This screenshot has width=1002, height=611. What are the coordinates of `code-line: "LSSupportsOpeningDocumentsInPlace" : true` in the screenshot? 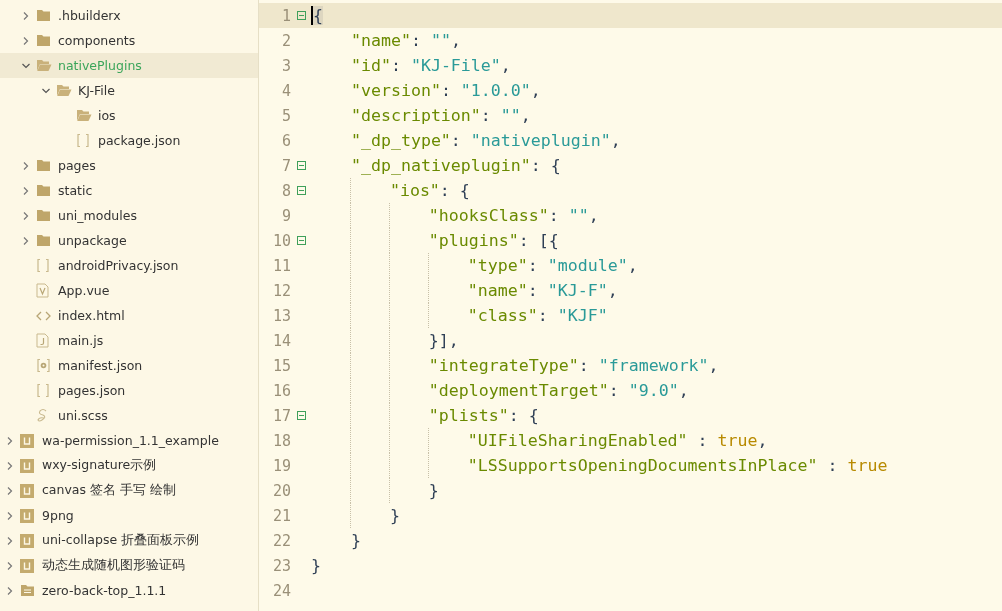 It's located at (677, 466).